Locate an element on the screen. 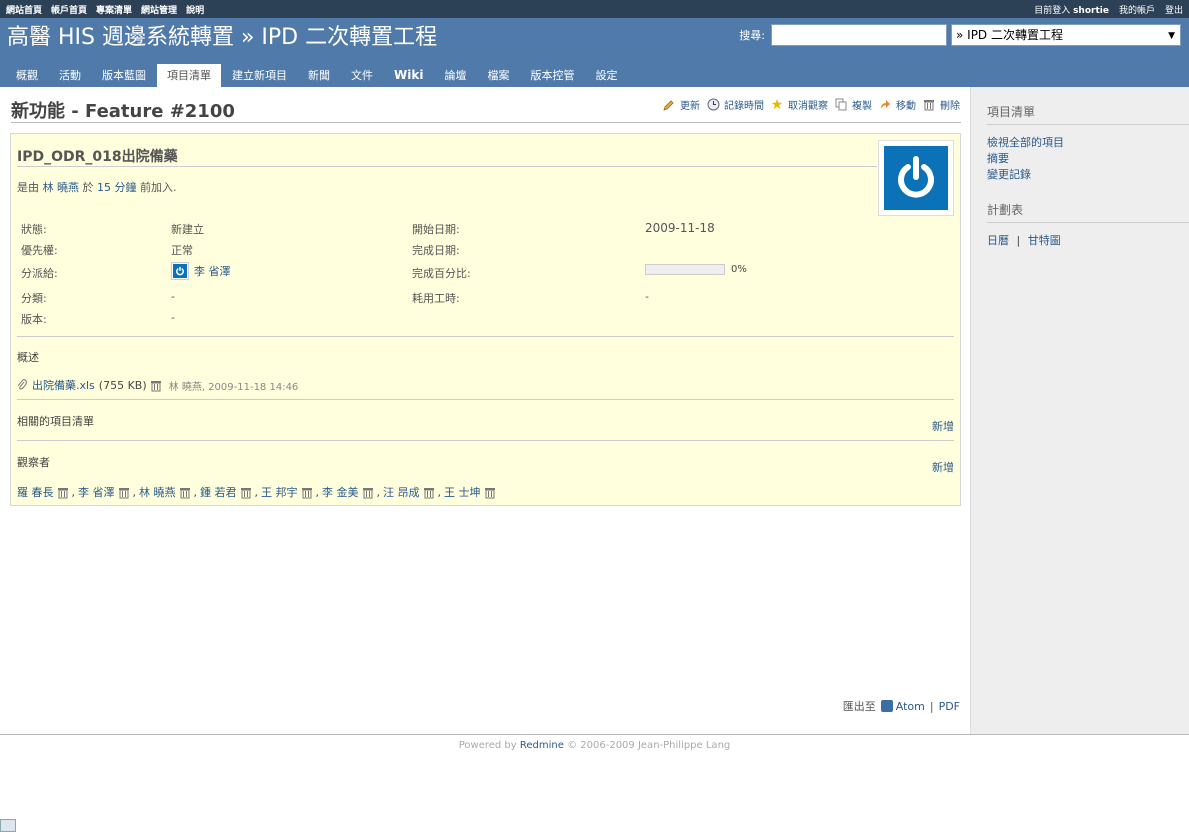 The height and width of the screenshot is (832, 1189). edit-button: 更新 is located at coordinates (681, 104).